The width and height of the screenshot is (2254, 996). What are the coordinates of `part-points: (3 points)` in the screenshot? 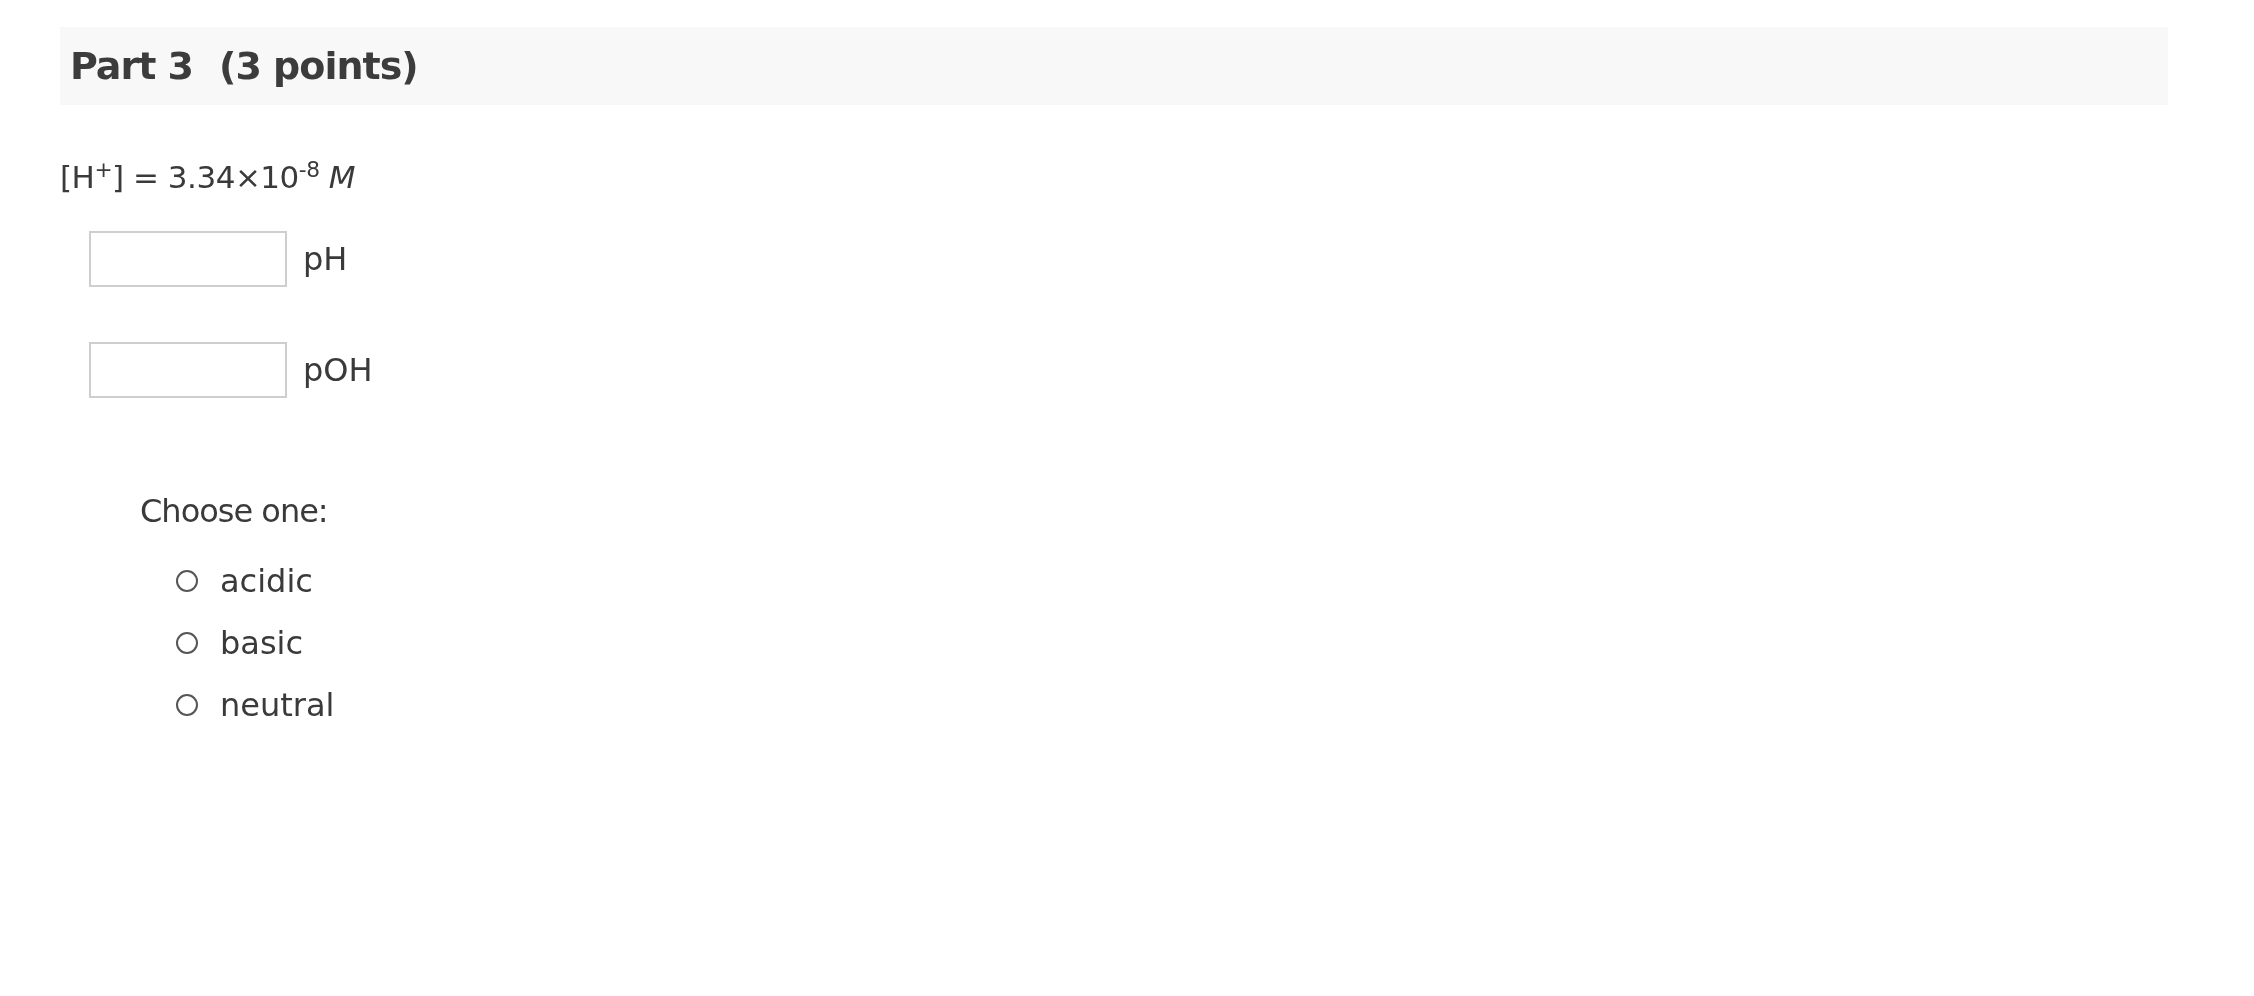 It's located at (318, 66).